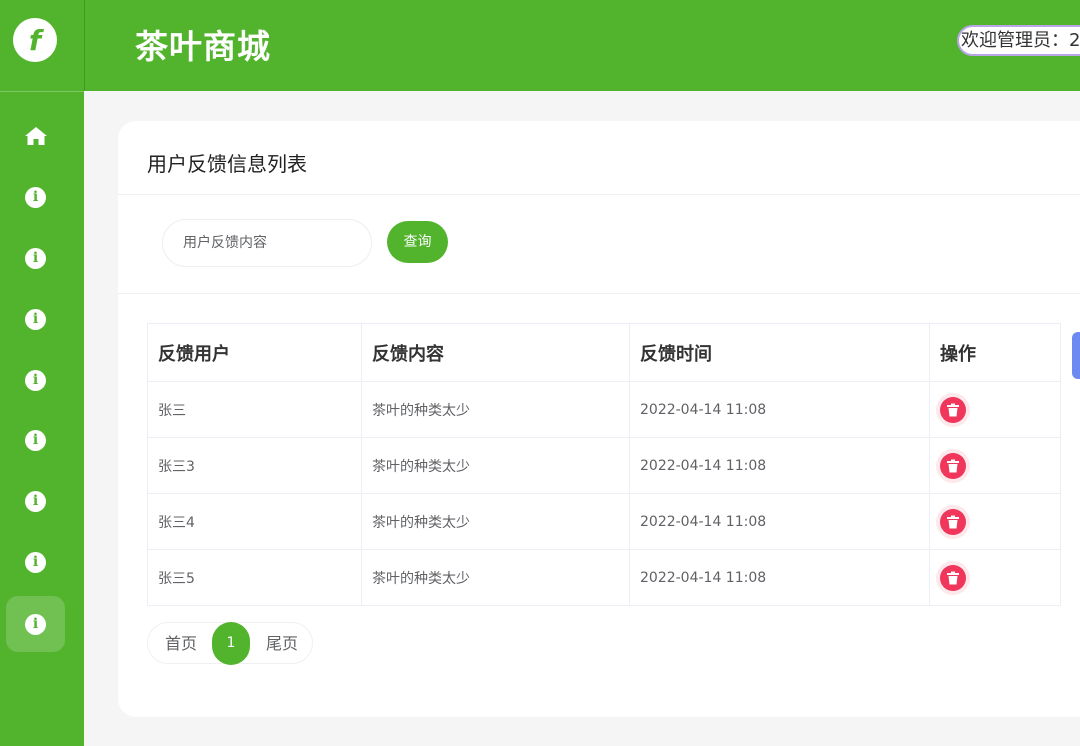 Image resolution: width=1080 pixels, height=746 pixels. I want to click on query-button: 查询, so click(417, 242).